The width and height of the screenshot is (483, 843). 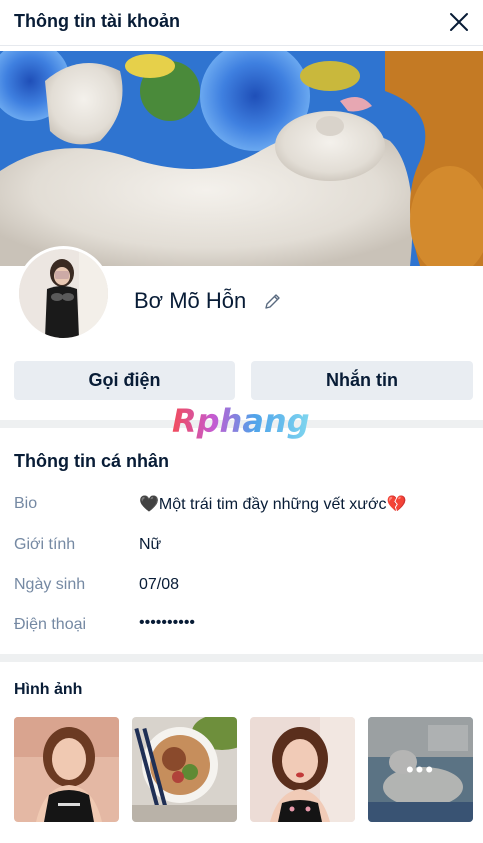 I want to click on phone-label: Điện thoại, so click(x=50, y=624).